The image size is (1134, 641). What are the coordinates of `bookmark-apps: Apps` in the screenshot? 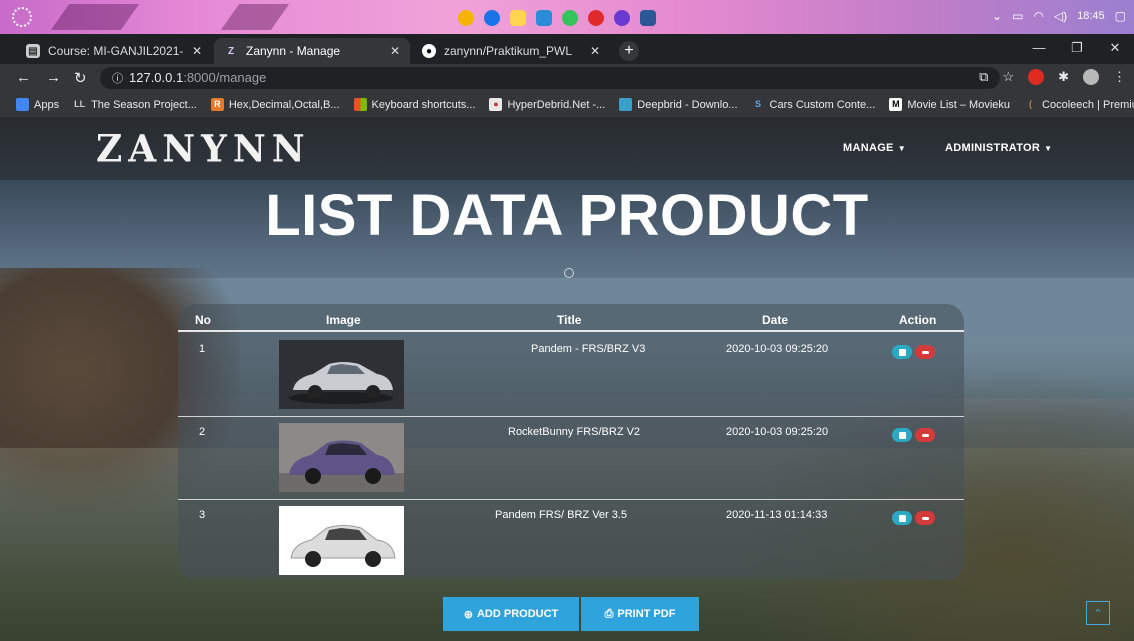 It's located at (37, 104).